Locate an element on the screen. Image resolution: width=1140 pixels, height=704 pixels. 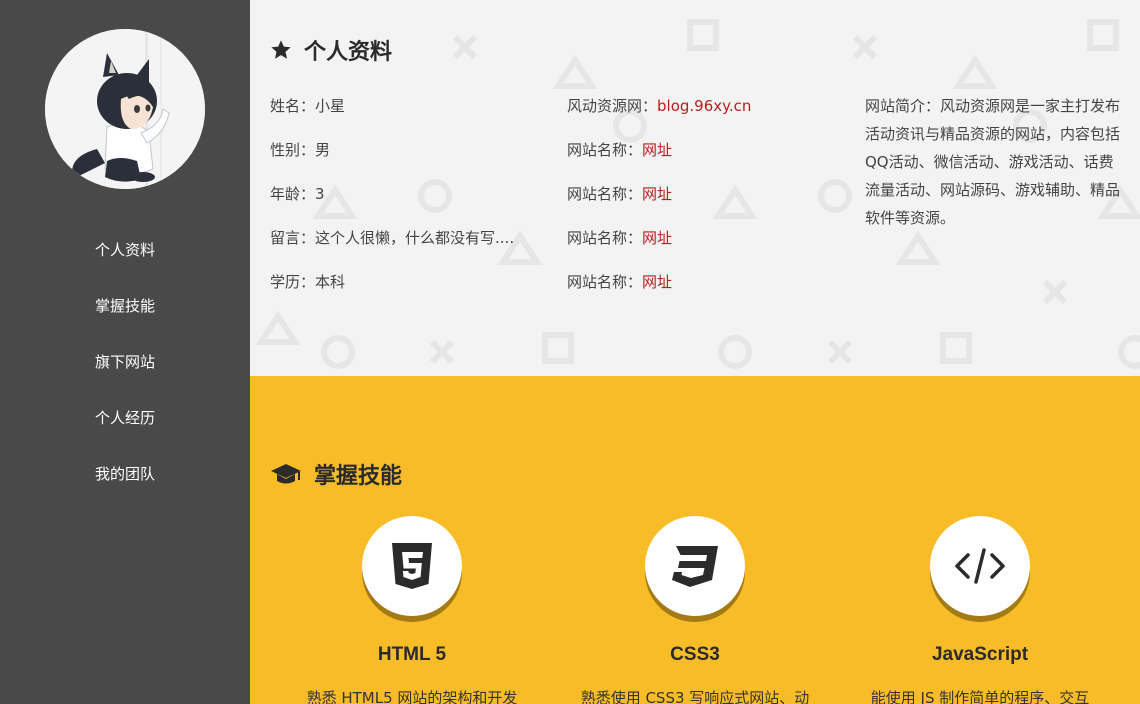
info-label: 留言： is located at coordinates (293, 238).